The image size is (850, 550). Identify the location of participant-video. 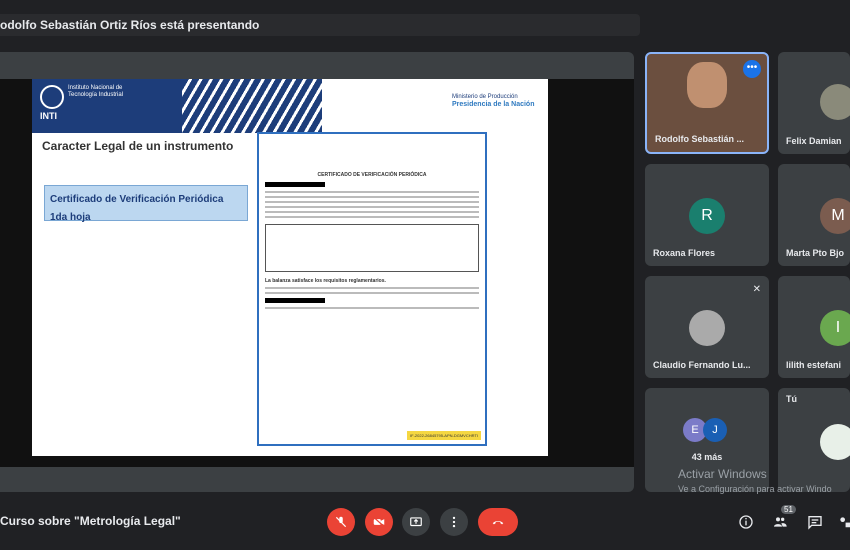
(707, 85).